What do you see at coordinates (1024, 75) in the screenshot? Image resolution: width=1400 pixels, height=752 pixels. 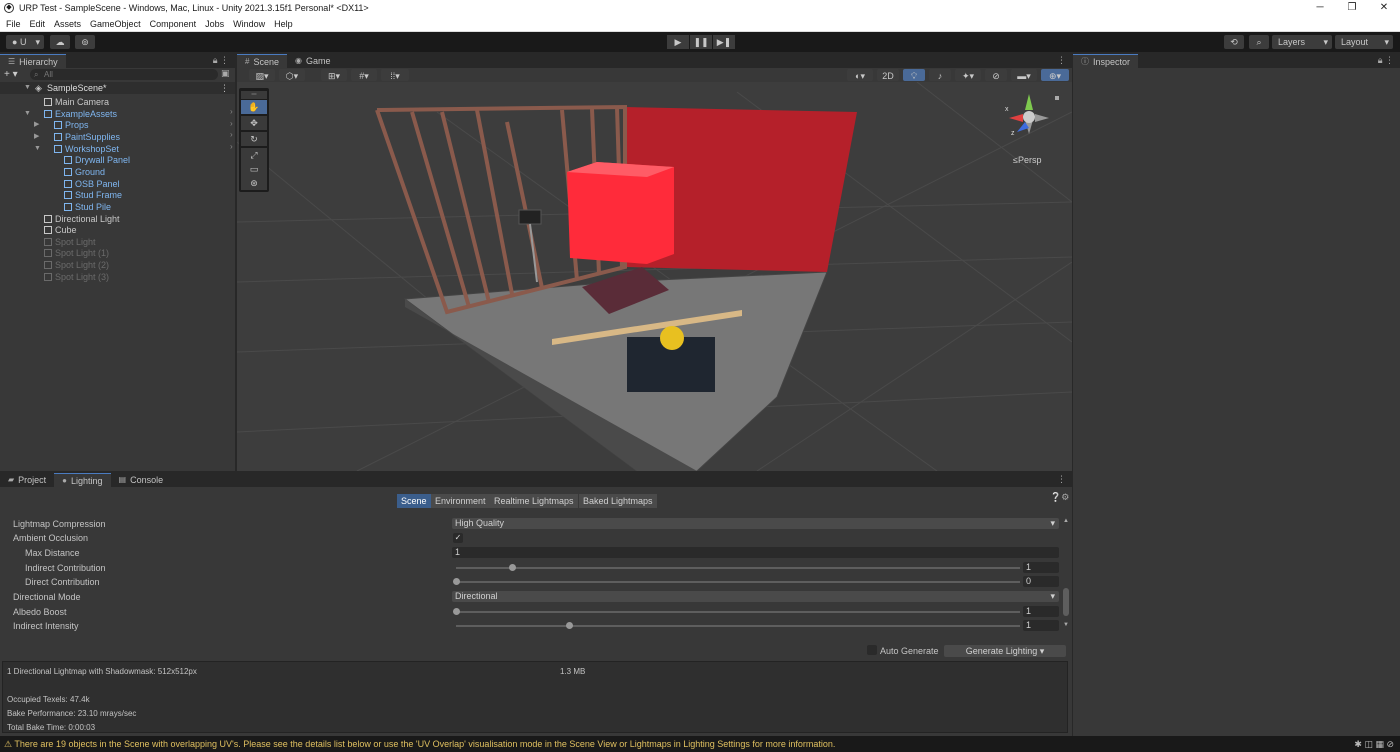 I see `camera-icon: ▬▾` at bounding box center [1024, 75].